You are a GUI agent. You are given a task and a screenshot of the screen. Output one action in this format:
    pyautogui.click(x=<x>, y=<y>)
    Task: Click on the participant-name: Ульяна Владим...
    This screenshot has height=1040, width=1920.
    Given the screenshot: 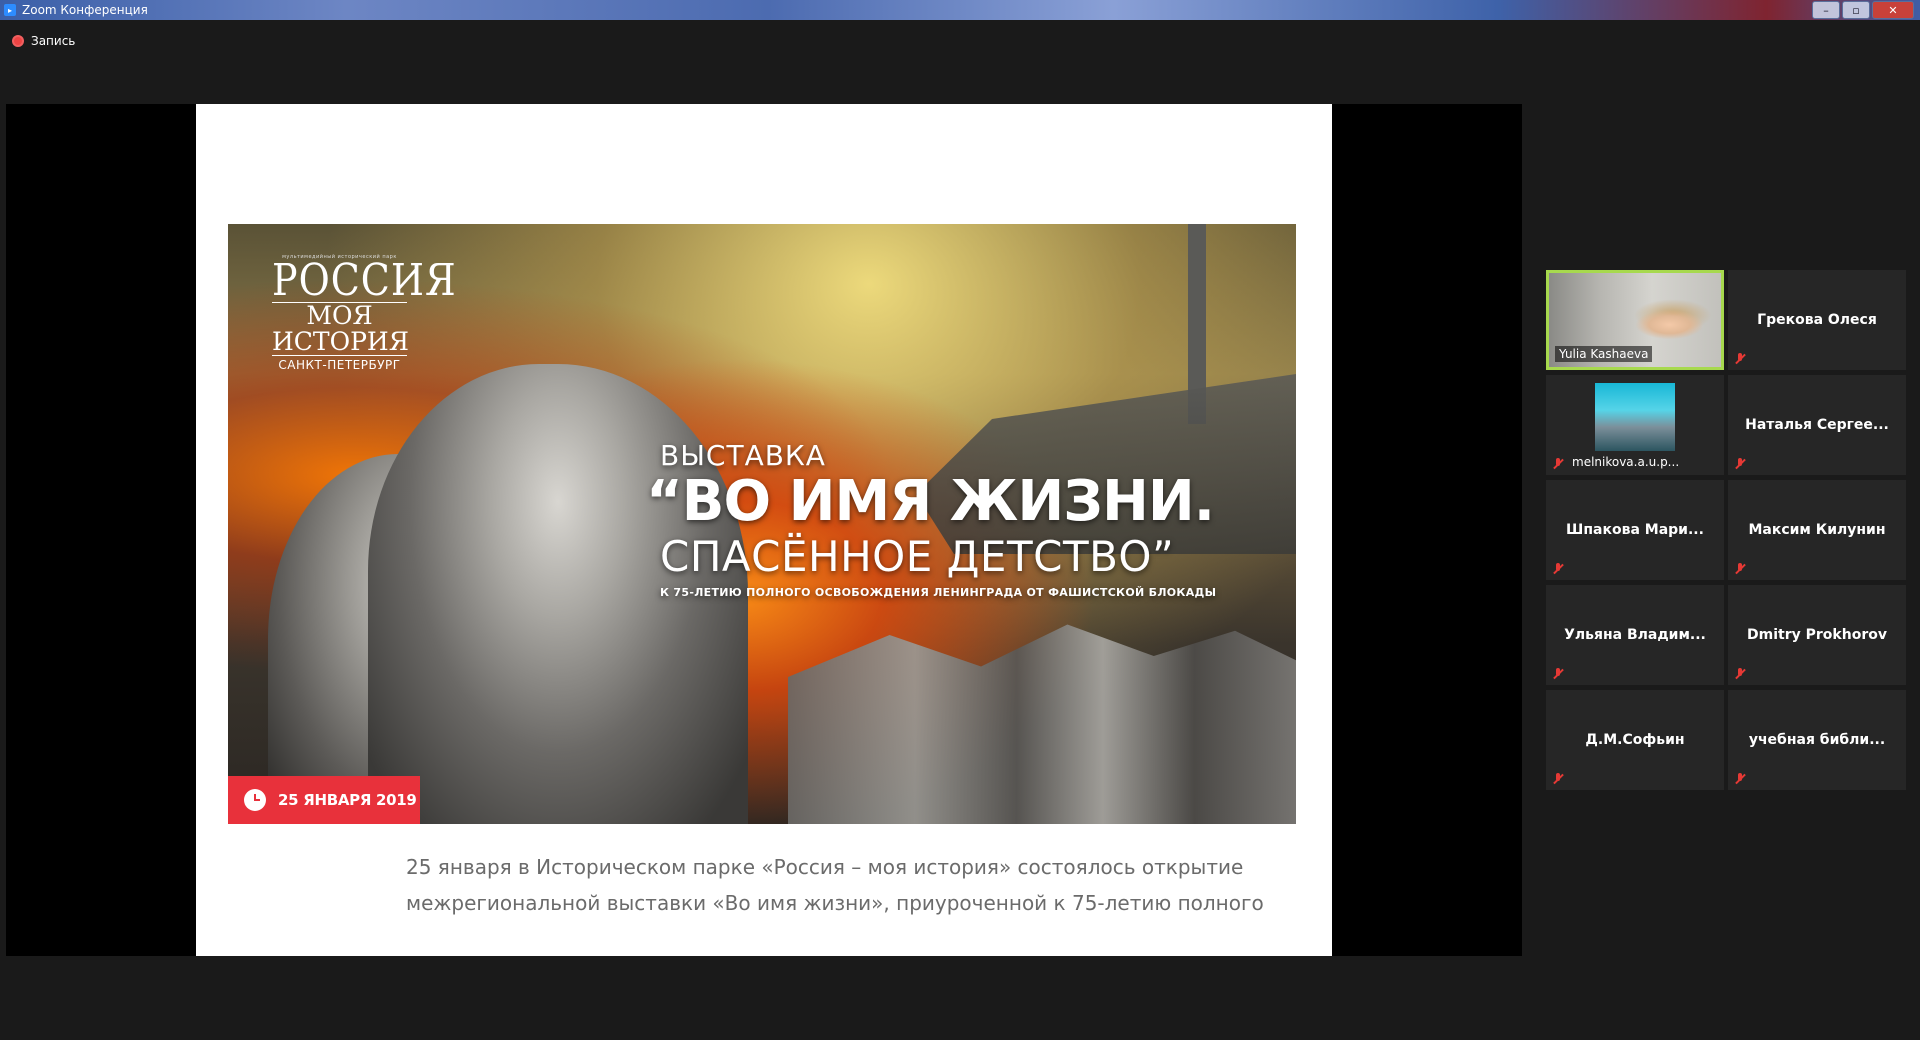 What is the action you would take?
    pyautogui.click(x=1635, y=635)
    